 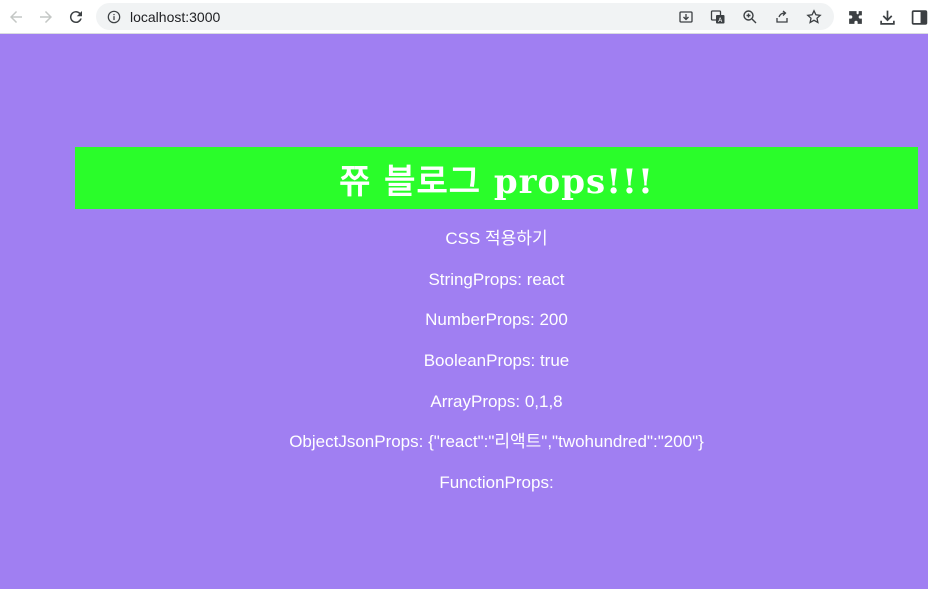 I want to click on address-bar: localhost:3000 A, so click(x=465, y=16).